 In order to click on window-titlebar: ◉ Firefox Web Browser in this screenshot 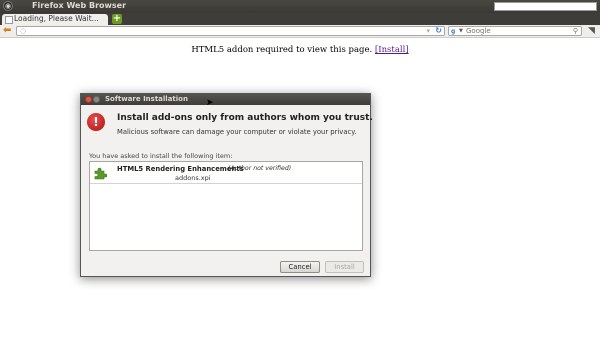, I will do `click(300, 6)`.